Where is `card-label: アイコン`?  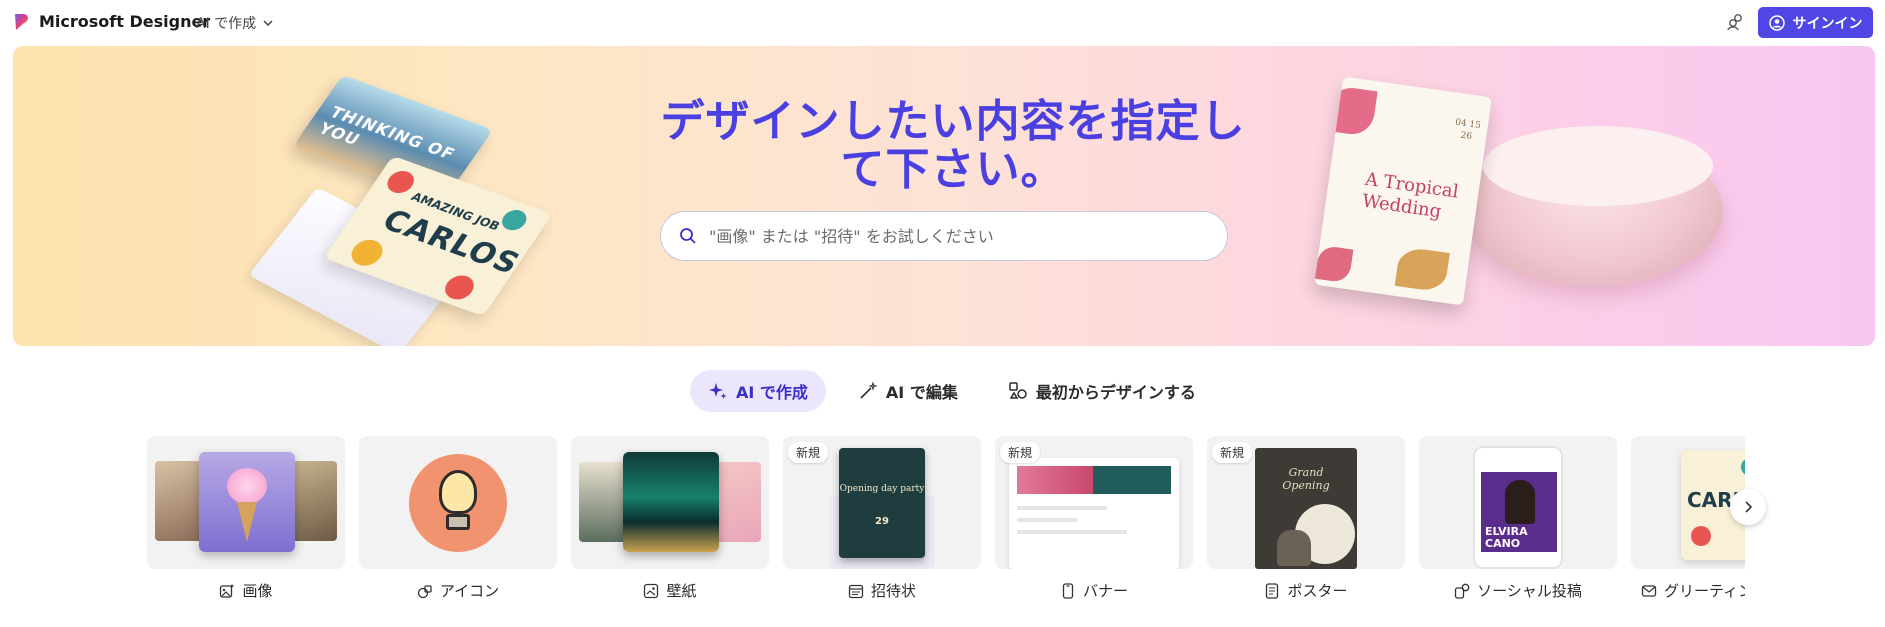 card-label: アイコン is located at coordinates (458, 590).